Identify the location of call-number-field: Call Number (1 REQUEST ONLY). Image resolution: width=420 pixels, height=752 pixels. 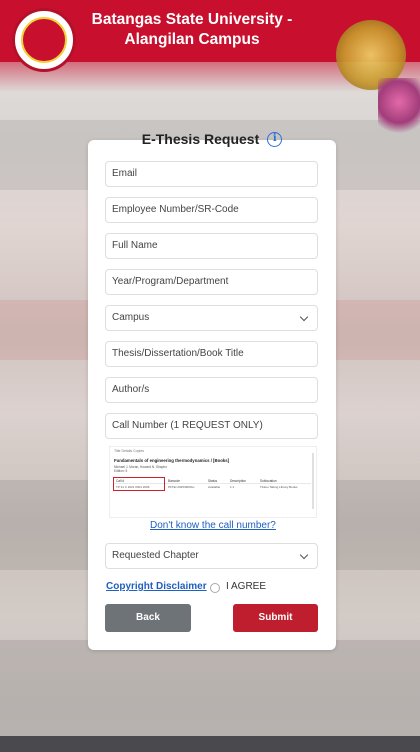
(211, 426).